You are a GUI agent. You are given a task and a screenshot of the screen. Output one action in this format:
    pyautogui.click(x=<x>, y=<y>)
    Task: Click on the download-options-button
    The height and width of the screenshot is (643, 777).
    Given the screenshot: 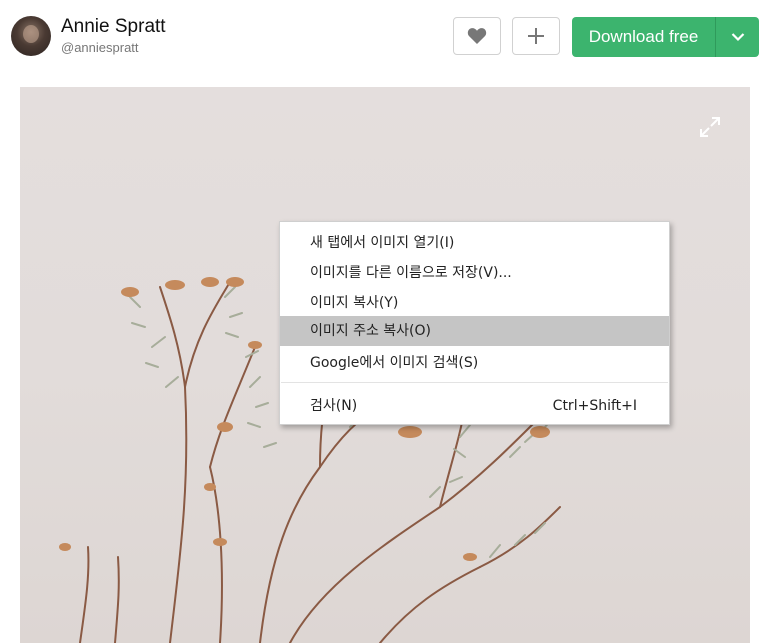 What is the action you would take?
    pyautogui.click(x=737, y=37)
    